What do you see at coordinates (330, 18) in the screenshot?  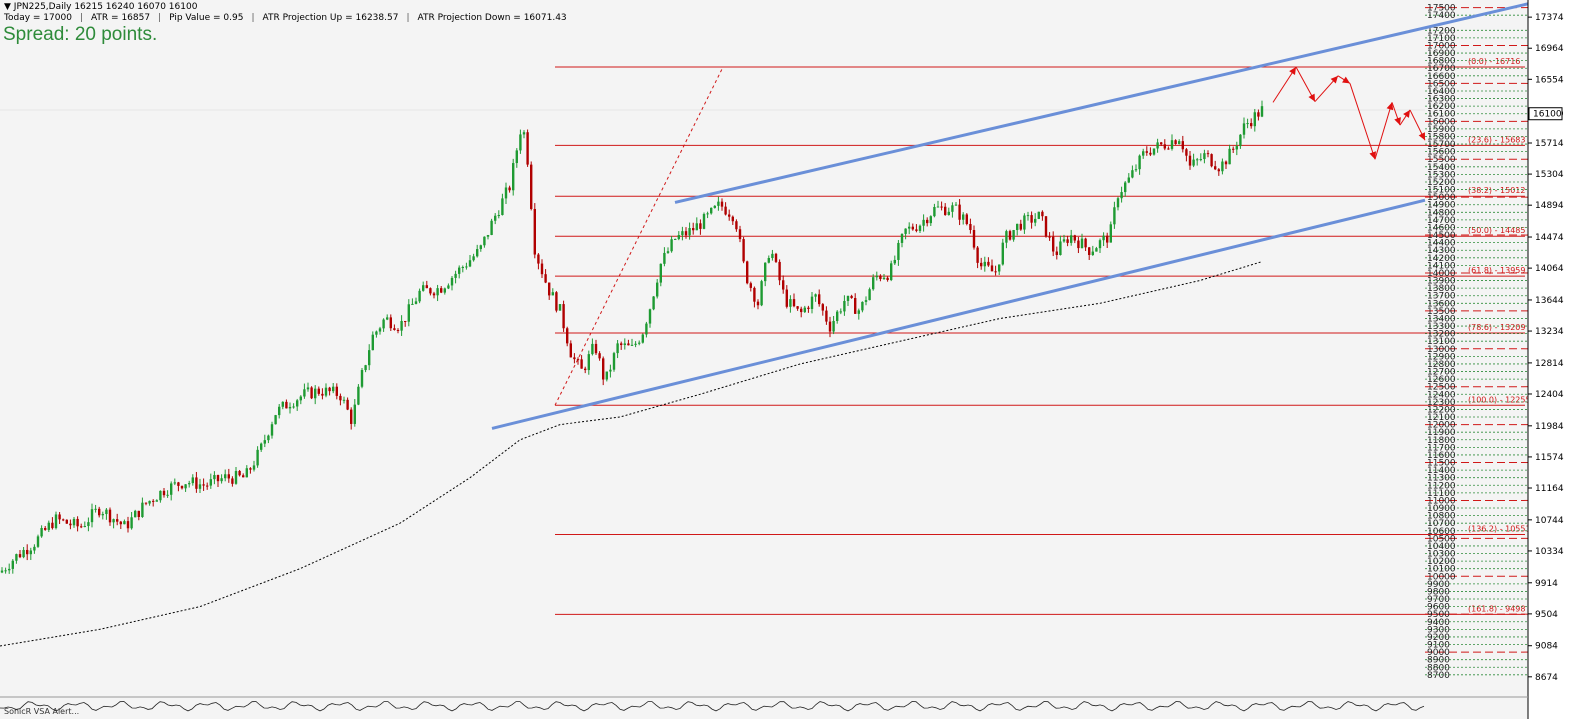 I see `stat-atr-up: ATR Projection Up = 16238.57` at bounding box center [330, 18].